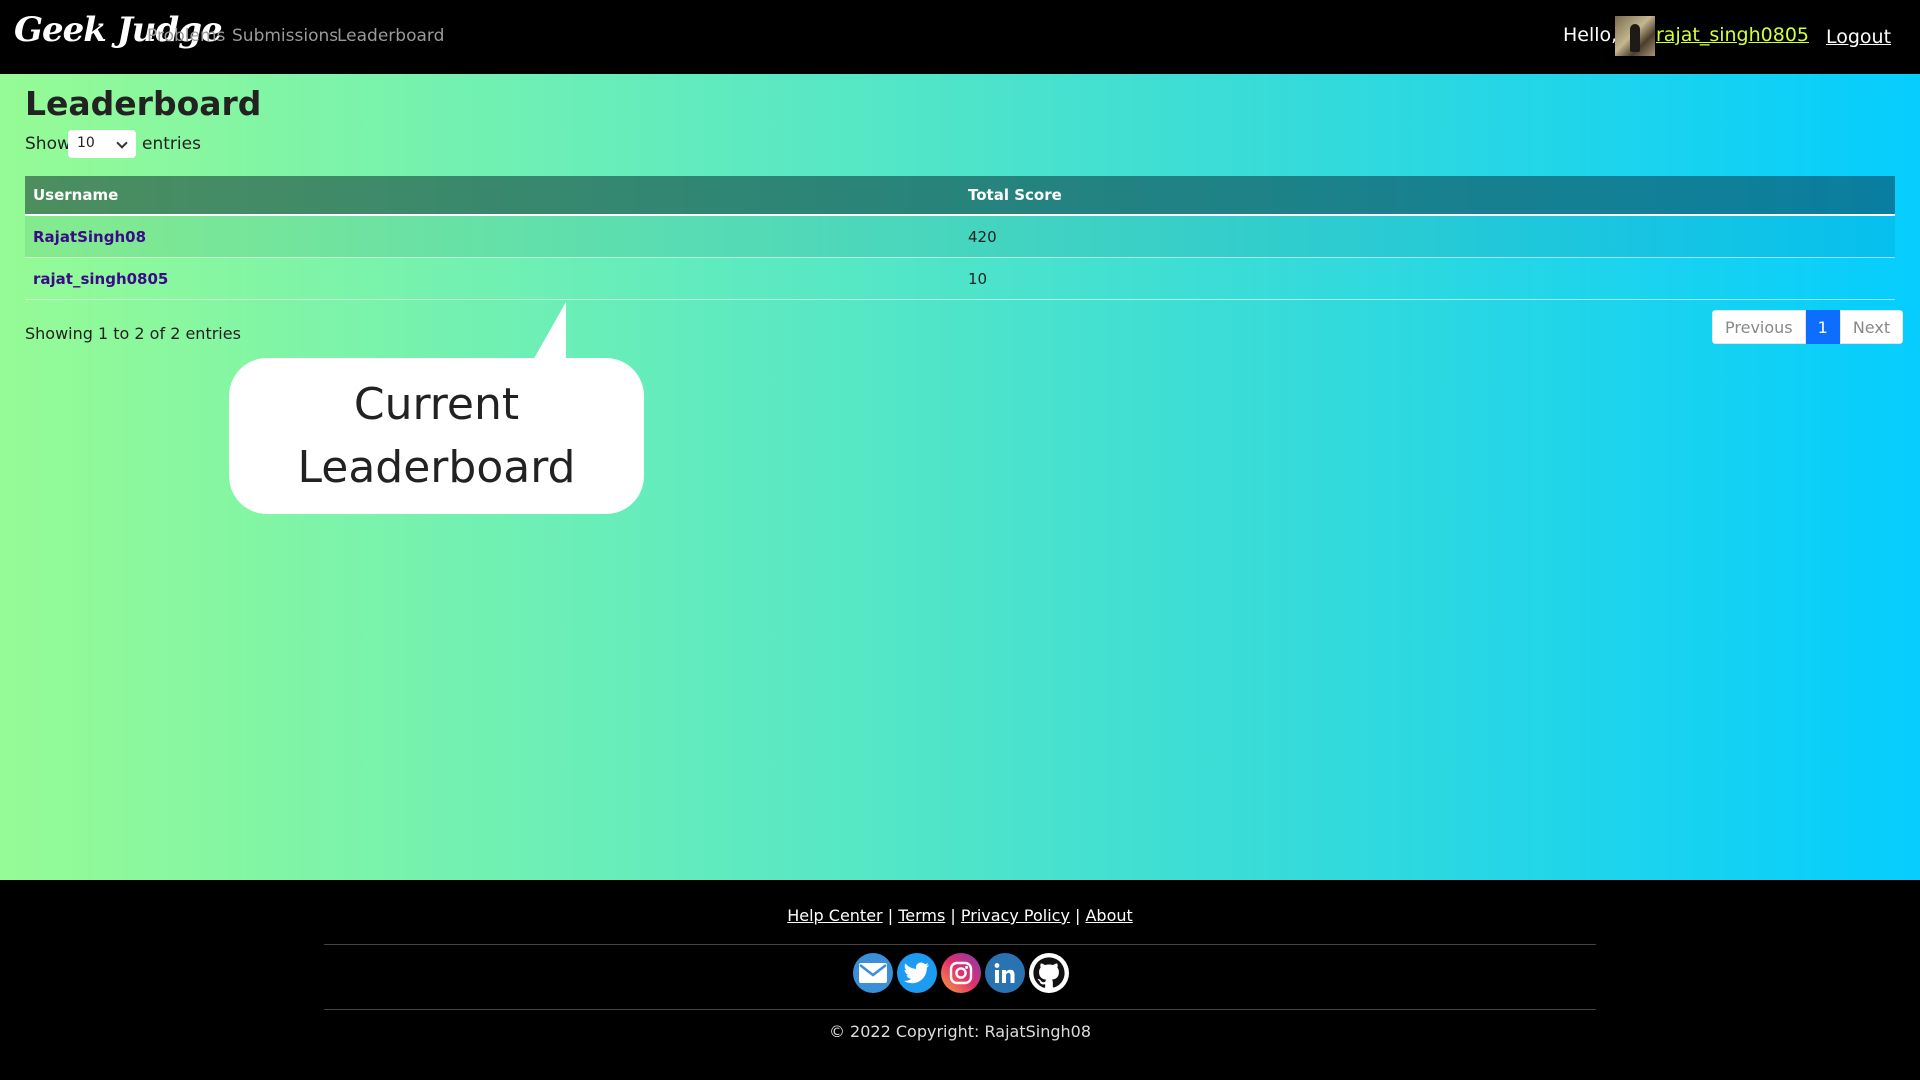 The image size is (1920, 1080). Describe the element at coordinates (86, 143) in the screenshot. I see `entries-select-value: 10` at that location.